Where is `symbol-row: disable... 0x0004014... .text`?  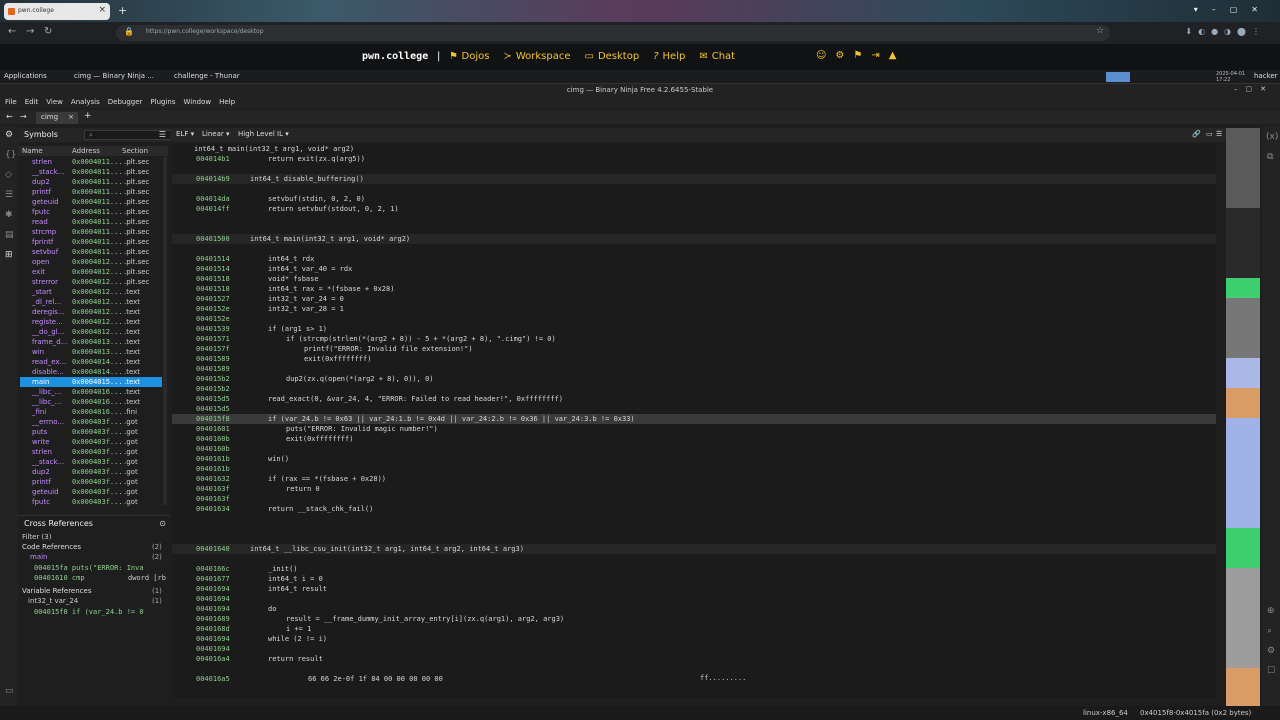 symbol-row: disable... 0x0004014... .text is located at coordinates (91, 372).